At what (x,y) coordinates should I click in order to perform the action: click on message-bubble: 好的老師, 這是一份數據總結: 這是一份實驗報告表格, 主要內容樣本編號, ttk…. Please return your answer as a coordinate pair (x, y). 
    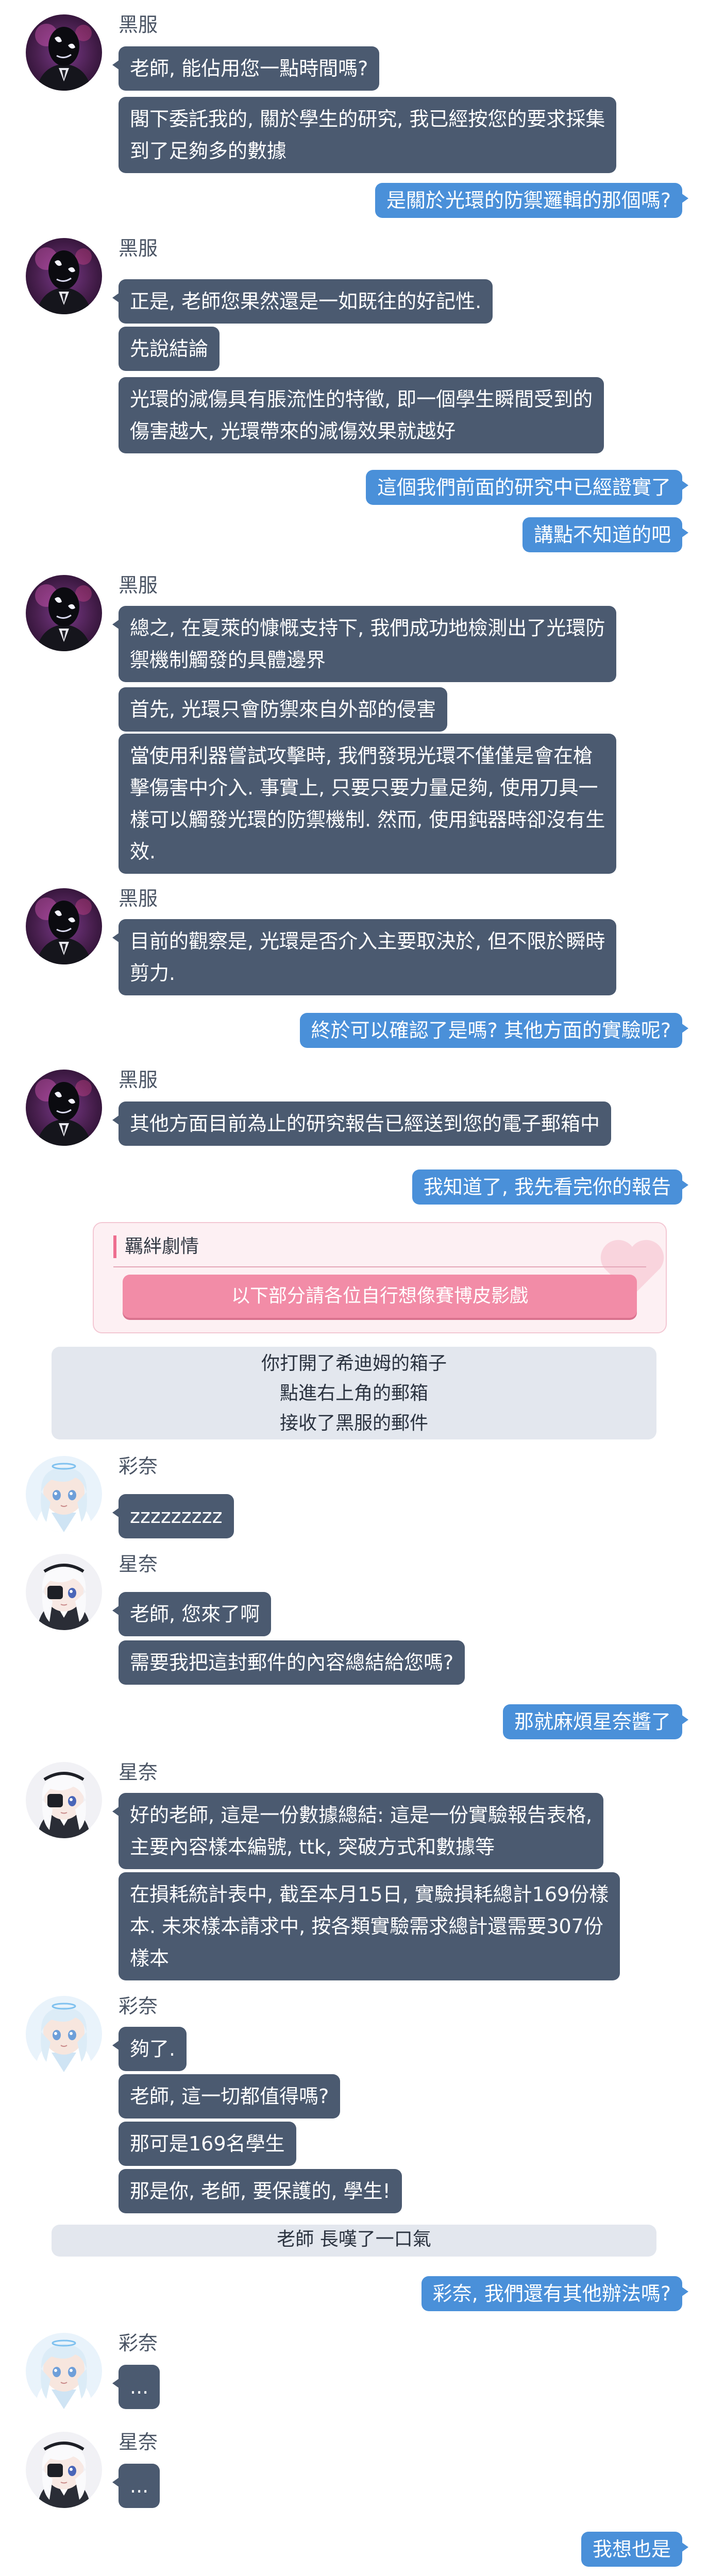
    Looking at the image, I should click on (358, 1831).